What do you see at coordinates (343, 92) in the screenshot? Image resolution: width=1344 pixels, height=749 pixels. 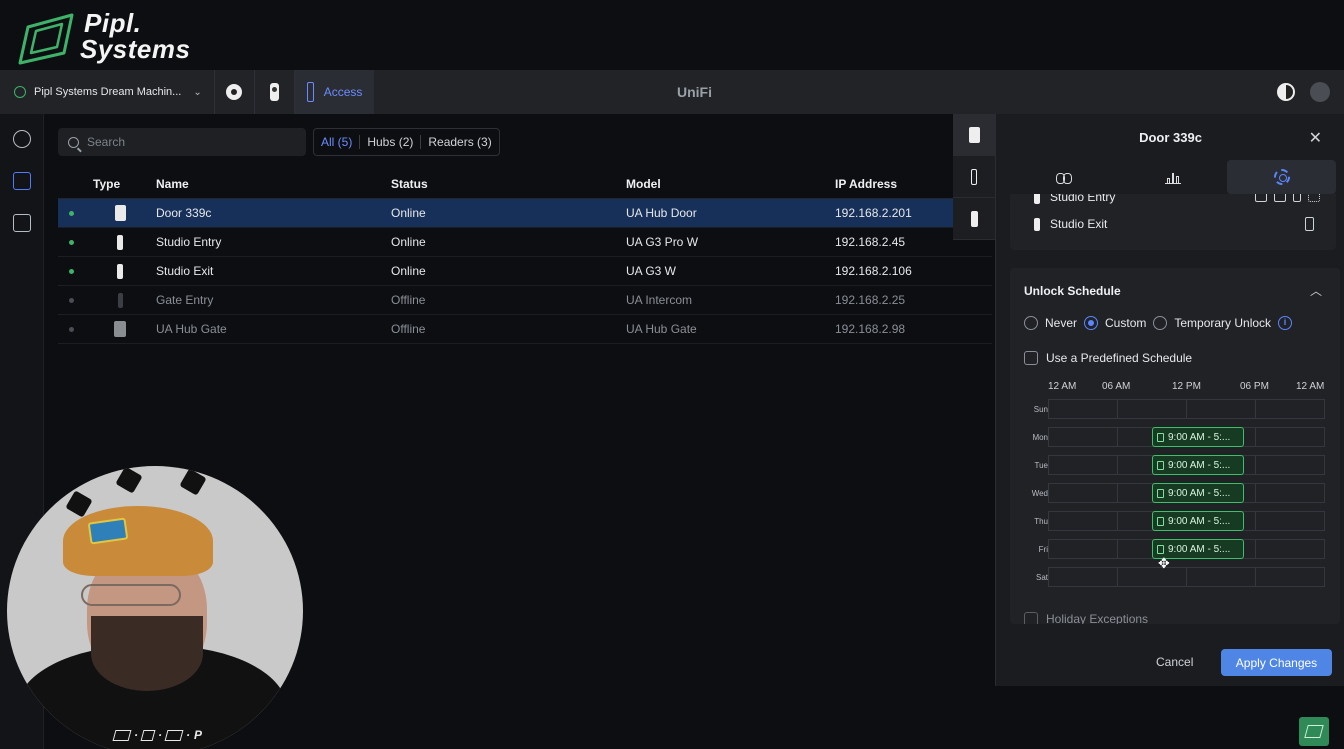 I see `access-app-label: Access` at bounding box center [343, 92].